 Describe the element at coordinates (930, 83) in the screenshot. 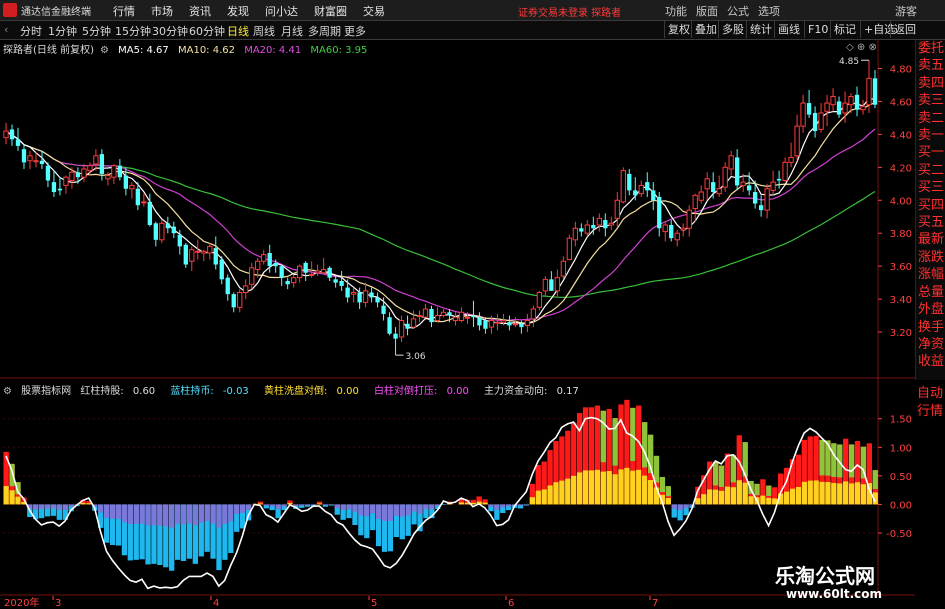

I see `side-panel-item: 卖四` at that location.